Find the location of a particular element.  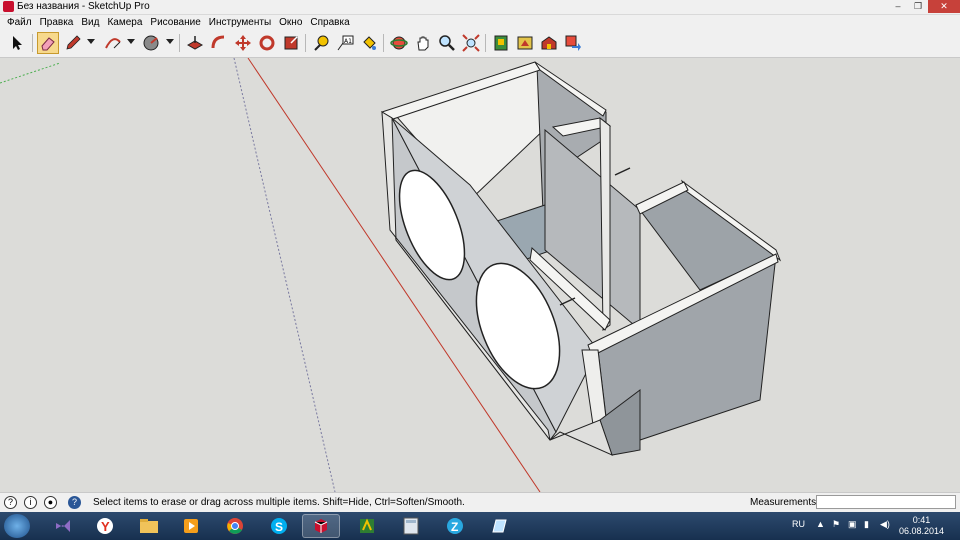

share-model-button is located at coordinates (573, 43).